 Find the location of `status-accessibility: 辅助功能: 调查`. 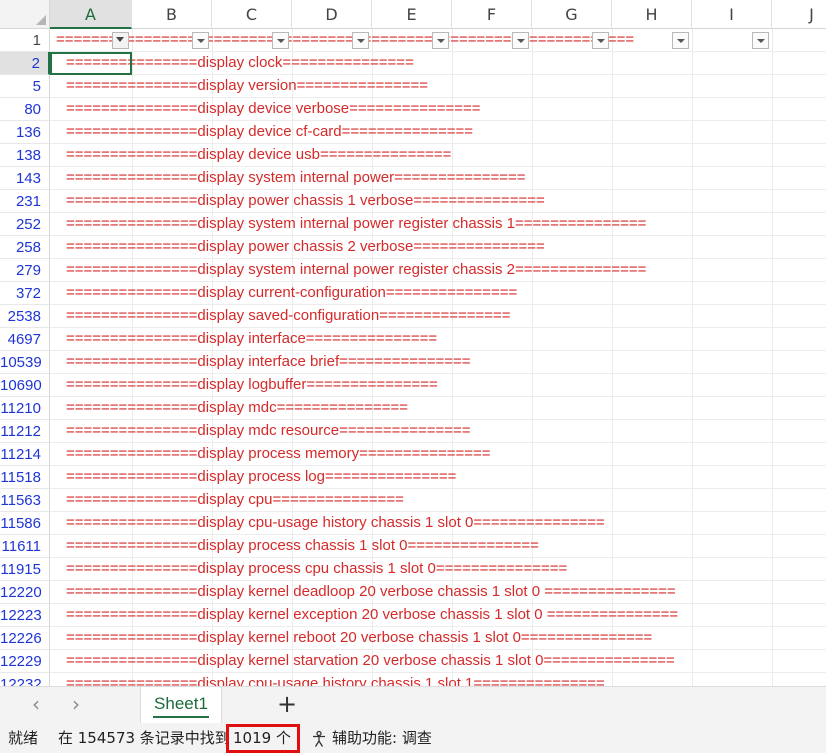

status-accessibility: 辅助功能: 调查 is located at coordinates (382, 738).